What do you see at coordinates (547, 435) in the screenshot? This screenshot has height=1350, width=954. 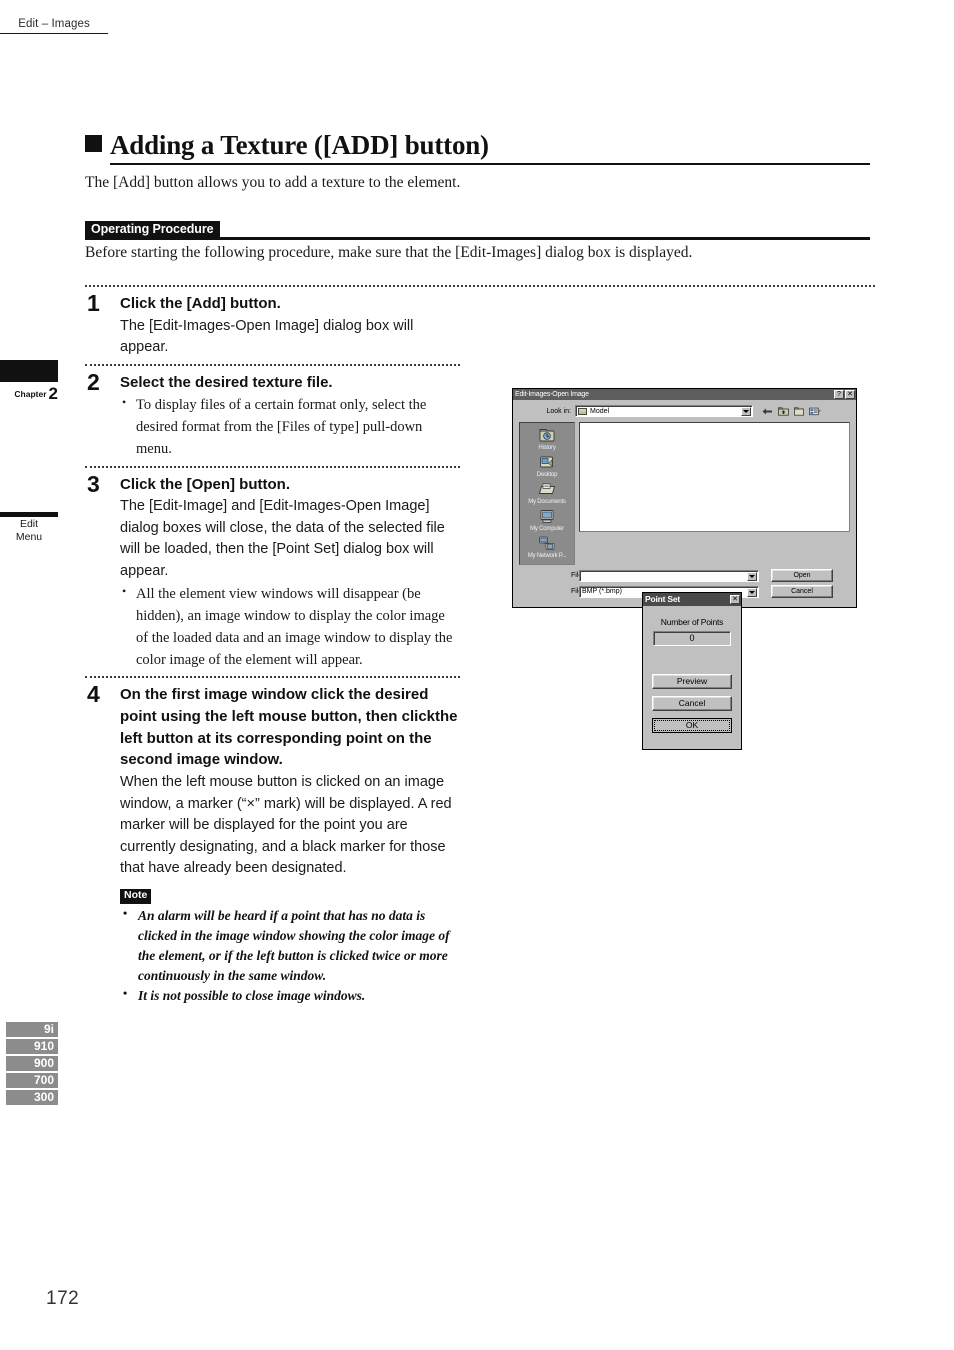 I see `history-folder-icon` at bounding box center [547, 435].